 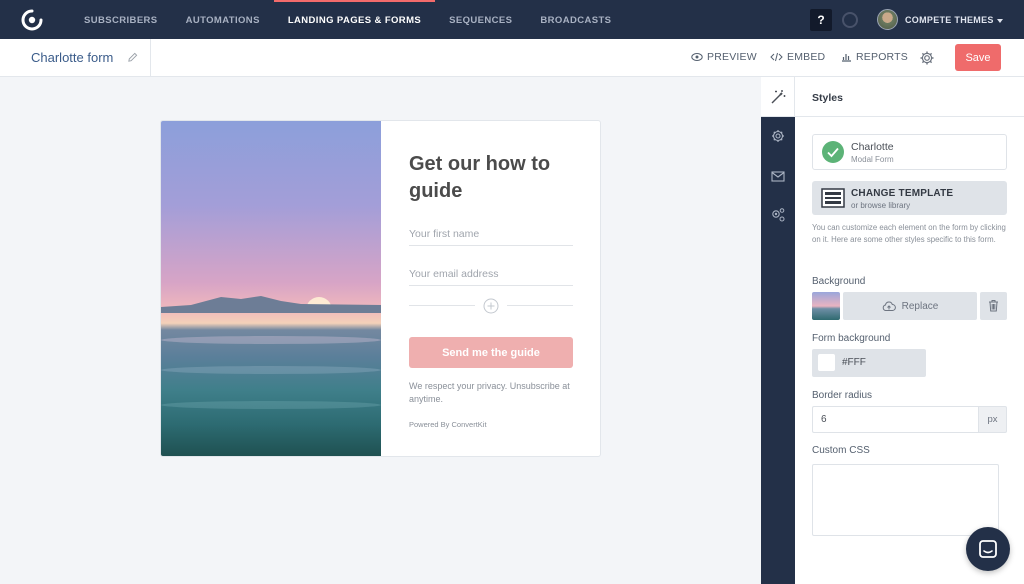 What do you see at coordinates (839, 281) in the screenshot?
I see `background-label: Background` at bounding box center [839, 281].